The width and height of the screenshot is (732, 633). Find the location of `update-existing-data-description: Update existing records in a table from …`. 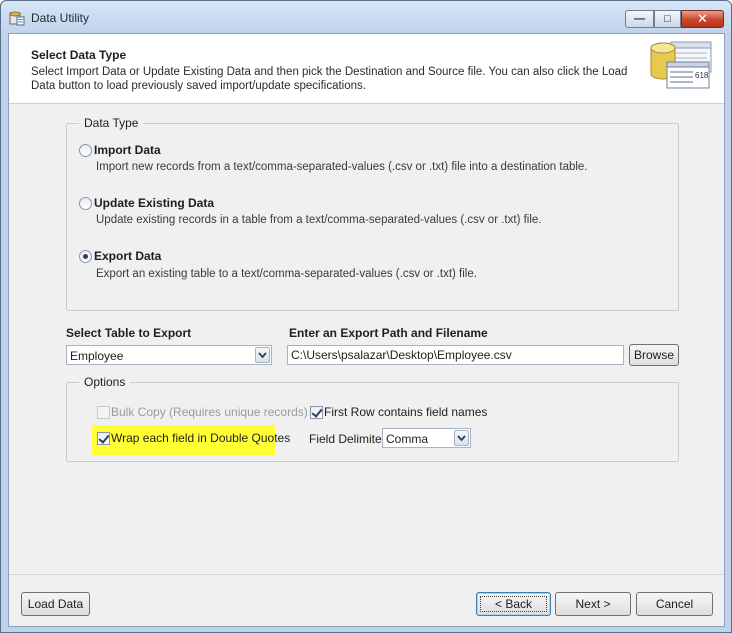

update-existing-data-description: Update existing records in a table from … is located at coordinates (319, 220).